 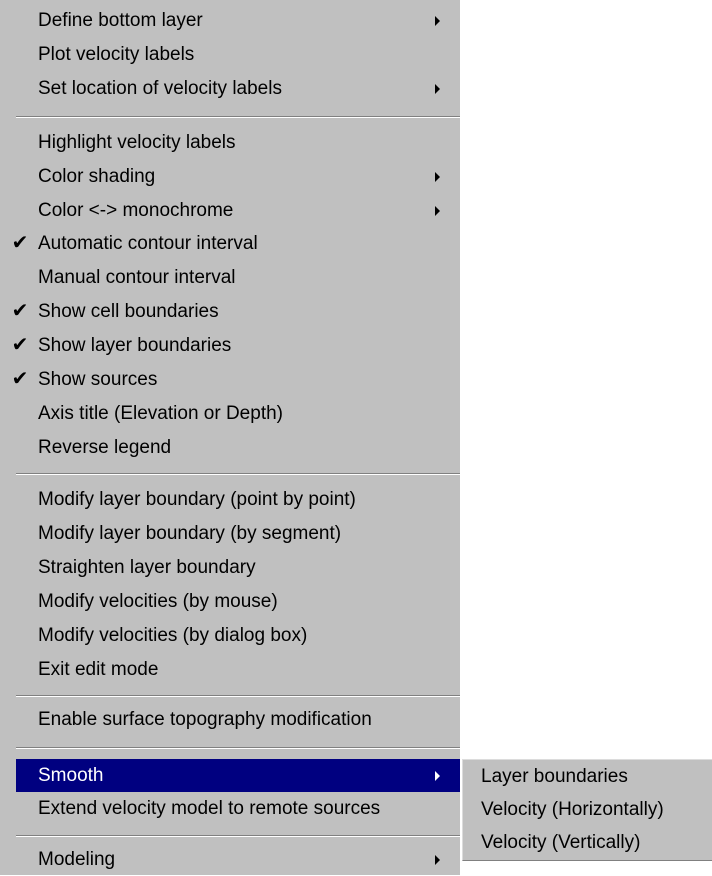 I want to click on menu-item-highlight-velocity-labels: Highlight velocity labels, so click(x=230, y=142).